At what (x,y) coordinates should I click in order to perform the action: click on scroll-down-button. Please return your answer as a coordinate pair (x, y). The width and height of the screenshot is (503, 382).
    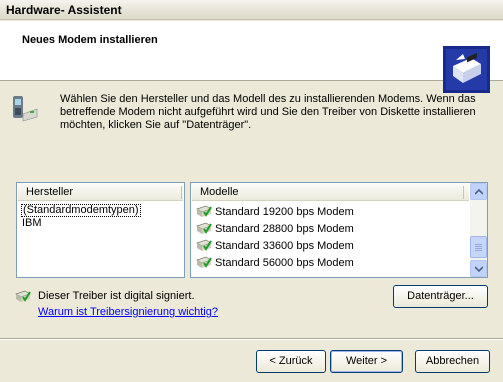
    Looking at the image, I should click on (478, 268).